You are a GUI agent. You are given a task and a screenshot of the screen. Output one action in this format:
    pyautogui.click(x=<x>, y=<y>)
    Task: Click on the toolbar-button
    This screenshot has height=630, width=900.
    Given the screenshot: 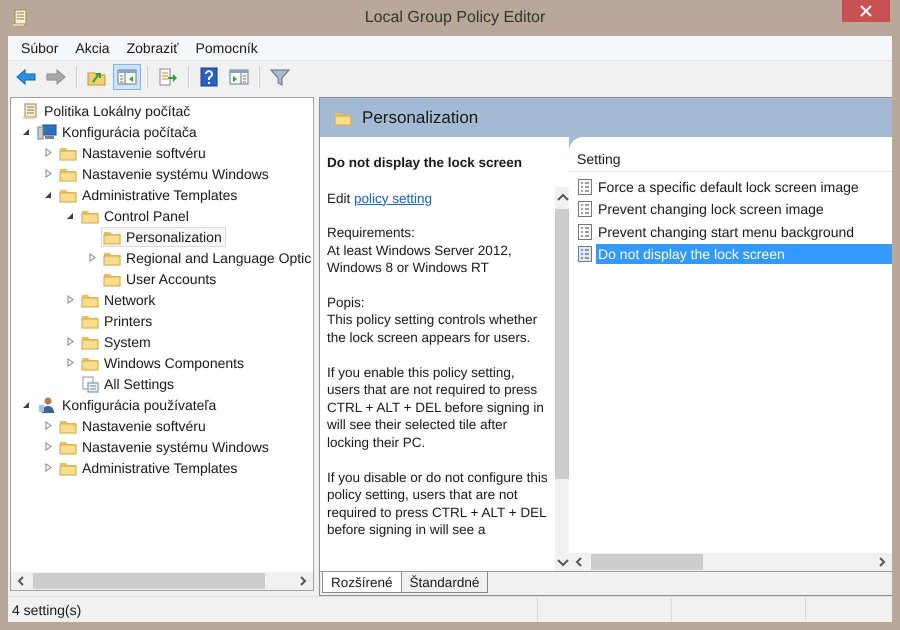 What is the action you would take?
    pyautogui.click(x=127, y=77)
    